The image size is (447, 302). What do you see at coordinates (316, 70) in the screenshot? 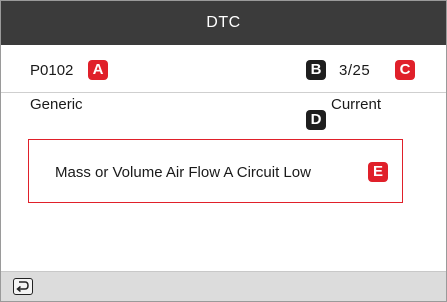
I see `callout-b: B` at bounding box center [316, 70].